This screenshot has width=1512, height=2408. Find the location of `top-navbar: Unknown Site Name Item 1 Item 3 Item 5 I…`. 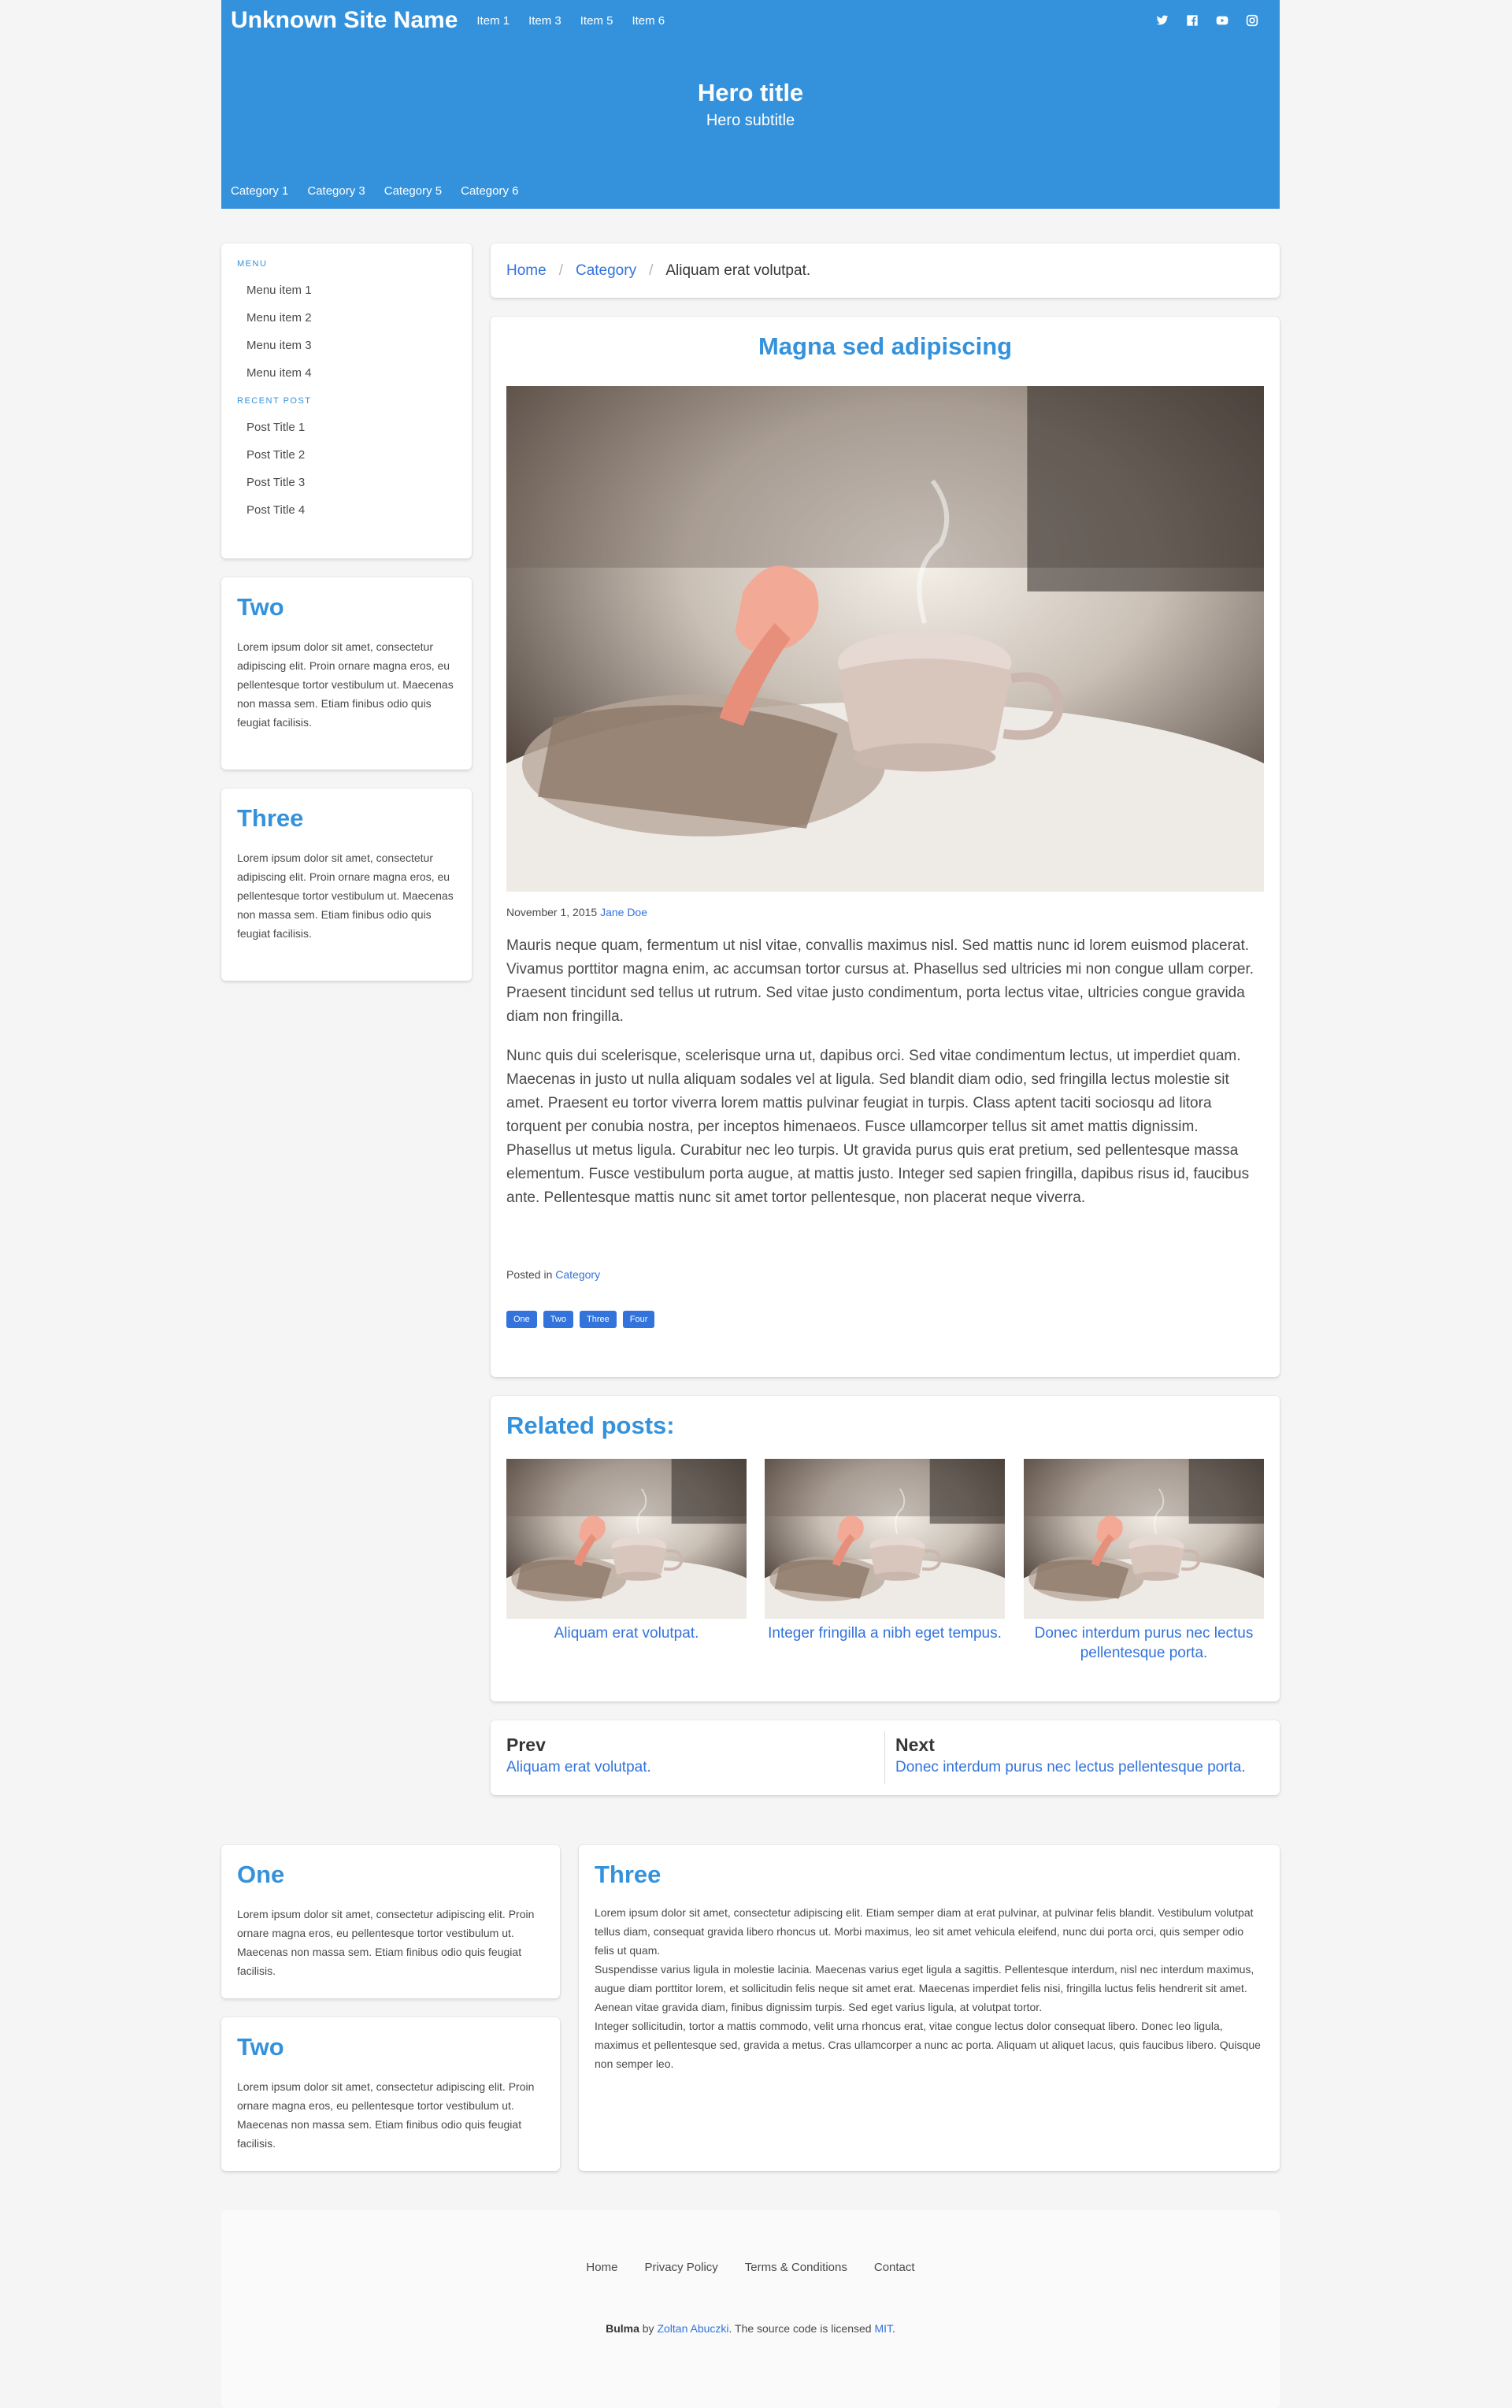

top-navbar: Unknown Site Name Item 1 Item 3 Item 5 I… is located at coordinates (750, 20).